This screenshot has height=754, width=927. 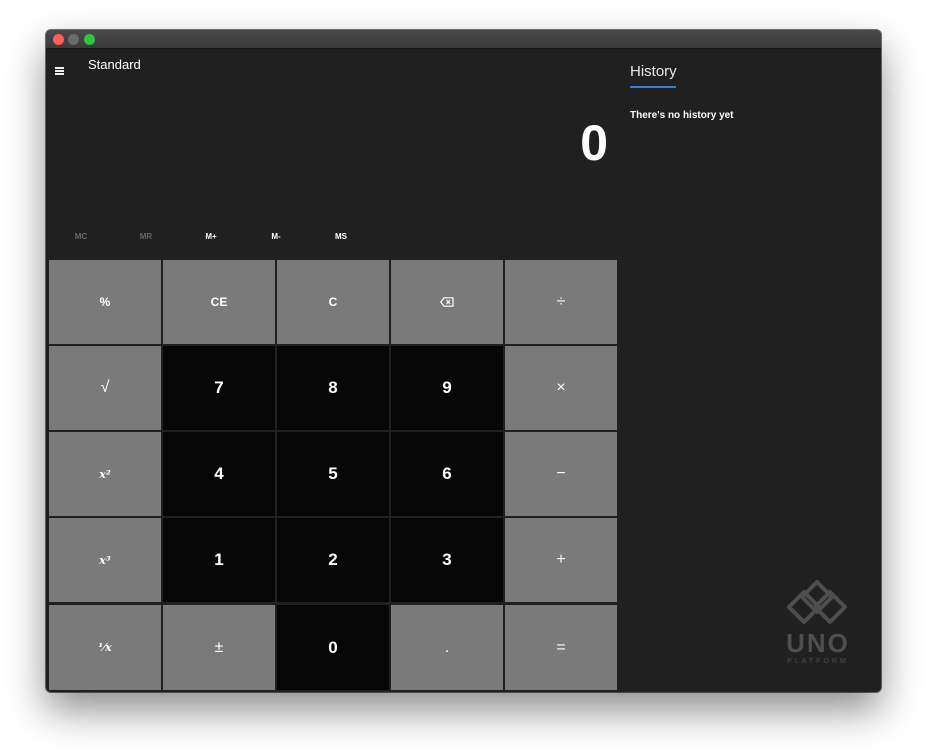 I want to click on digit-8-button: 8, so click(x=333, y=388).